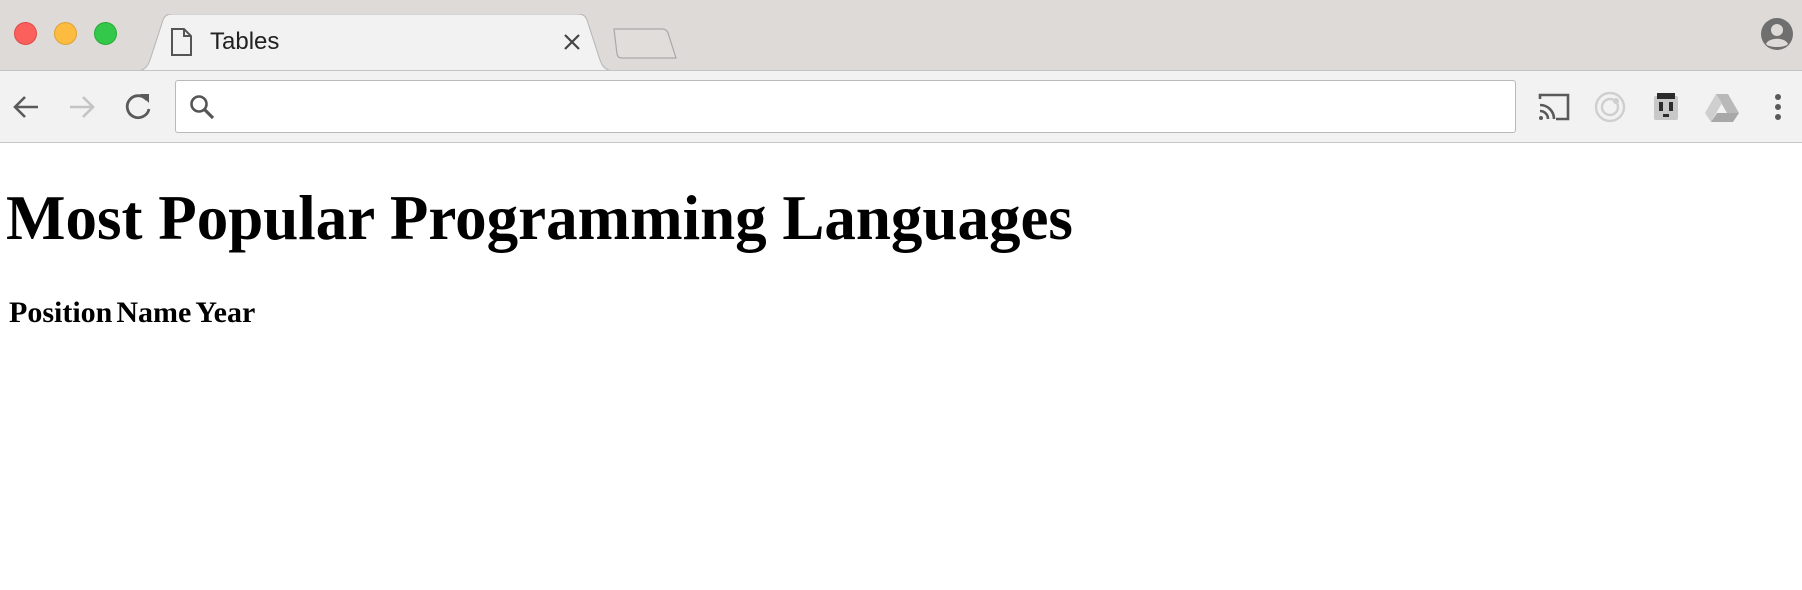  Describe the element at coordinates (1778, 107) in the screenshot. I see `more-vertical-icon` at that location.